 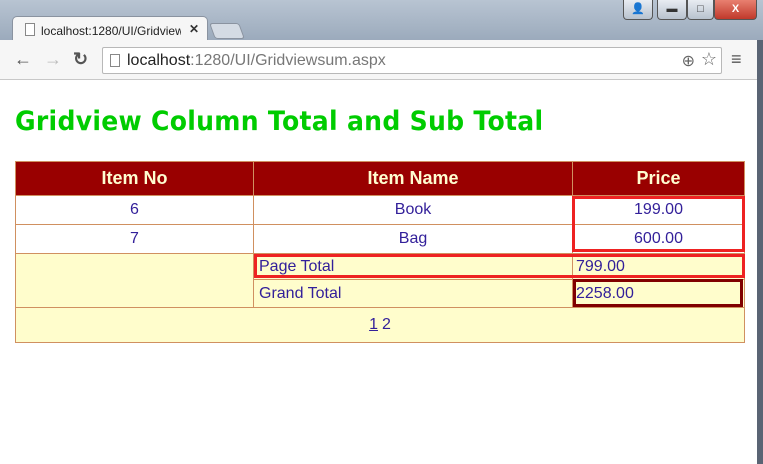 I want to click on minimize-button: ▬, so click(x=672, y=10).